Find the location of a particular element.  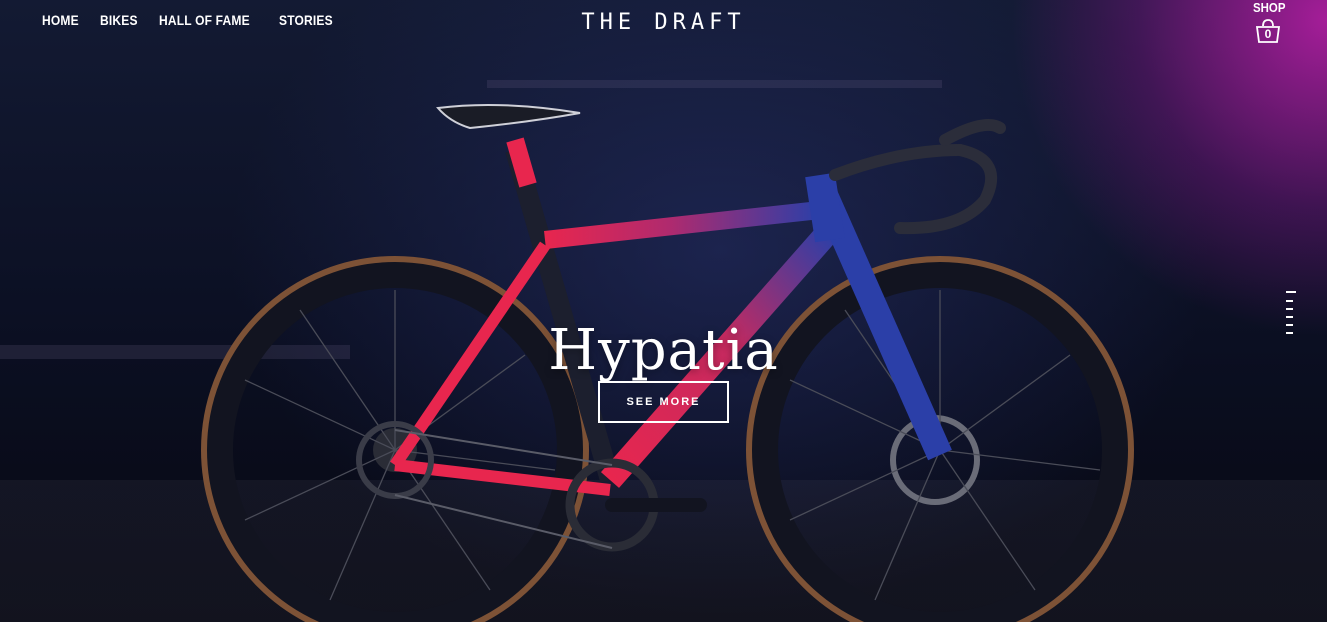

brand-logo: THE DRAFT is located at coordinates (663, 22).